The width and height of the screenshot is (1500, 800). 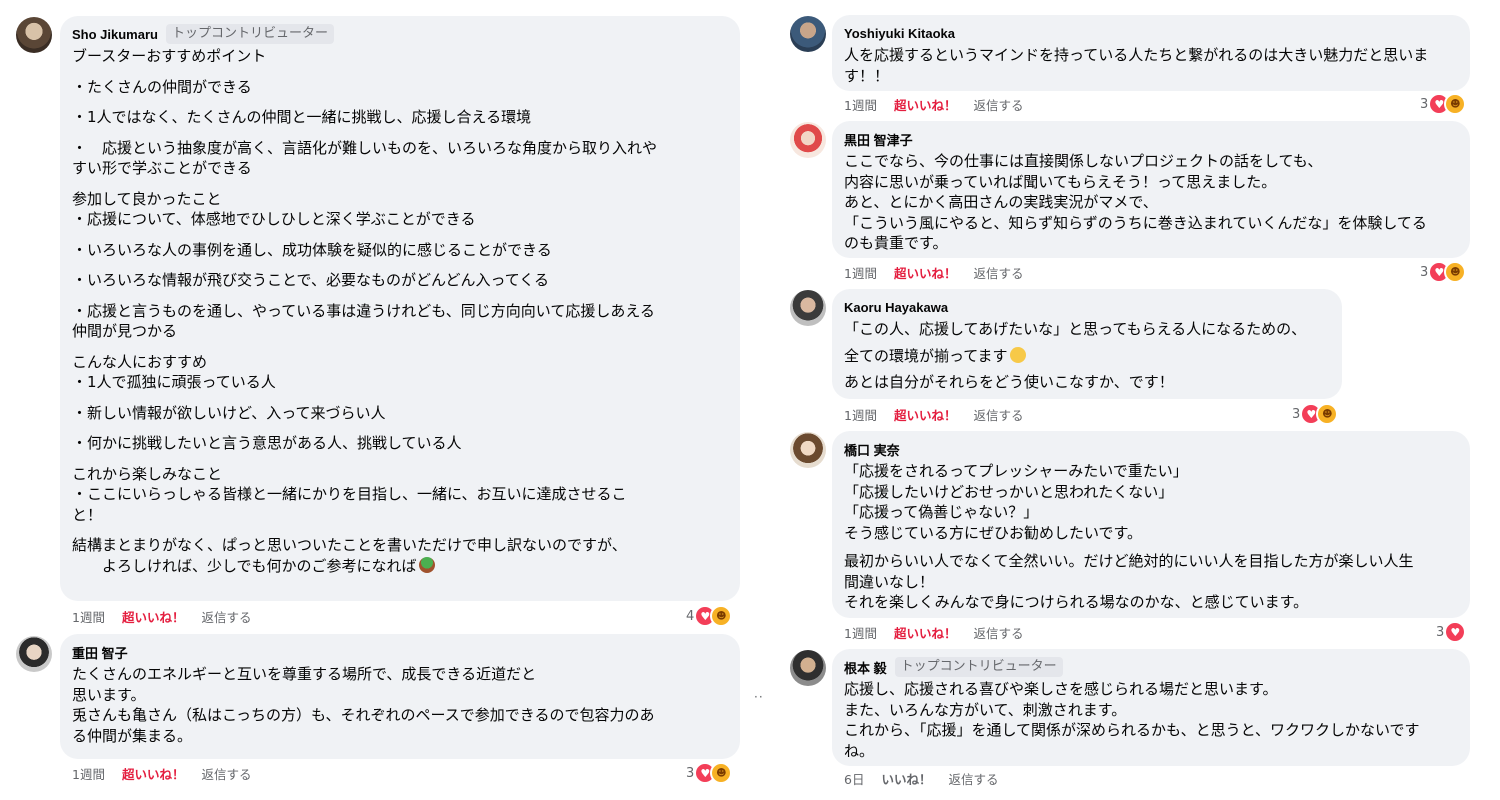 I want to click on comment-author: Kaoru Hayakawa, so click(x=896, y=307).